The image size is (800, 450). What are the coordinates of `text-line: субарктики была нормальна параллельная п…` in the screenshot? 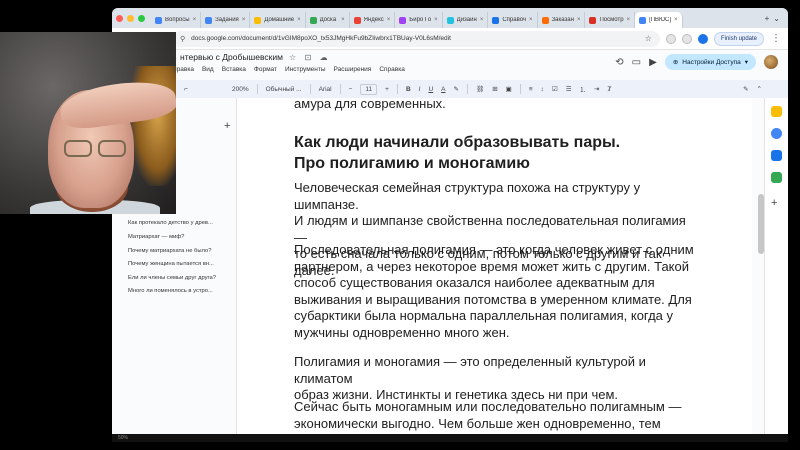 It's located at (484, 315).